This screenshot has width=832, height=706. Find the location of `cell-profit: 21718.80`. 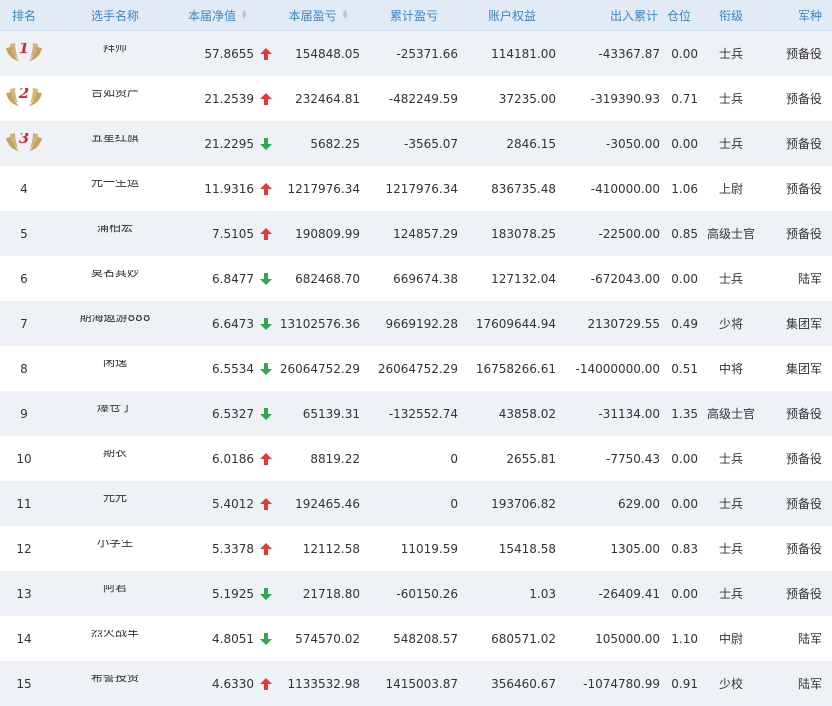

cell-profit: 21718.80 is located at coordinates (331, 593).